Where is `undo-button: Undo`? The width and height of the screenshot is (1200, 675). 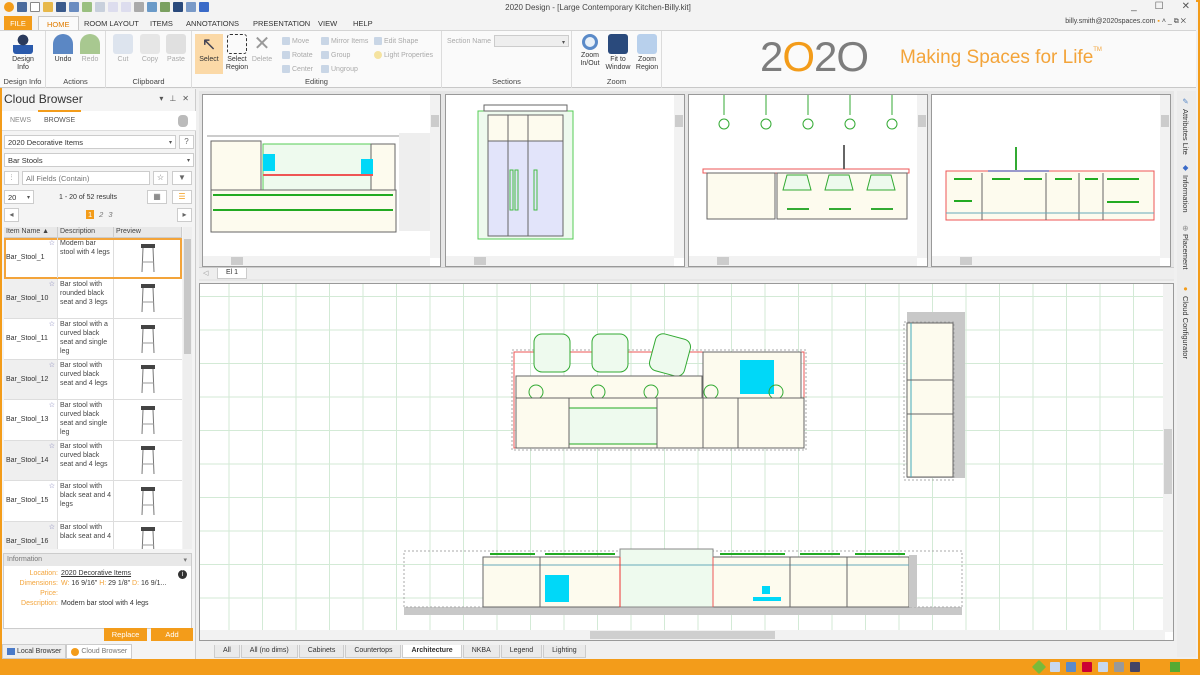
undo-button: Undo is located at coordinates (63, 49).